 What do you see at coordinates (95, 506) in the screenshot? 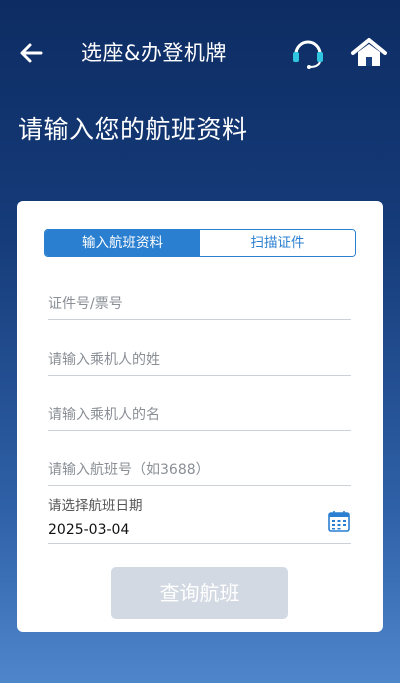
I see `flight-date-label: 请选择航班日期` at bounding box center [95, 506].